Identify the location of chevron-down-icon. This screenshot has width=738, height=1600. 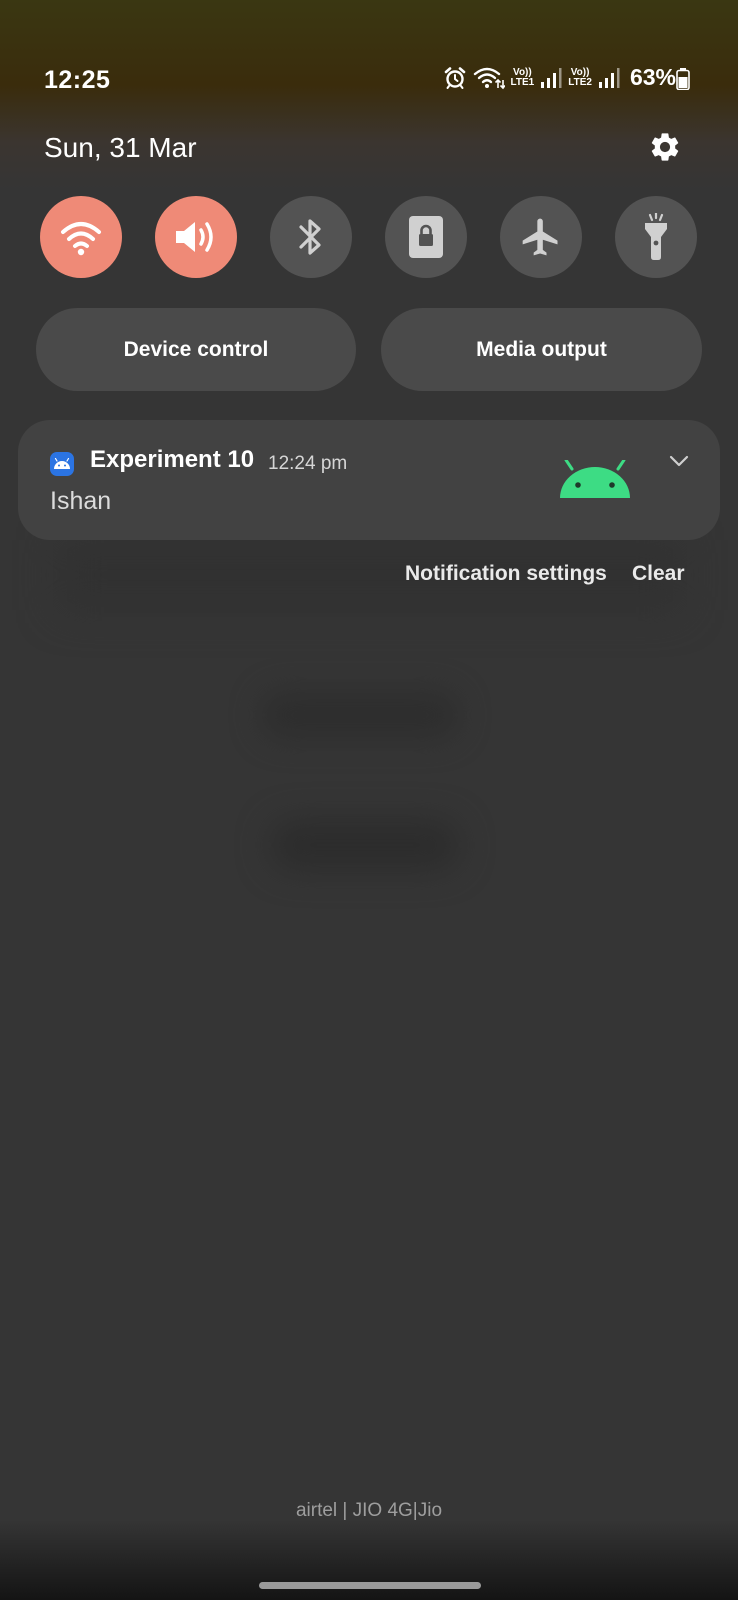
(679, 461).